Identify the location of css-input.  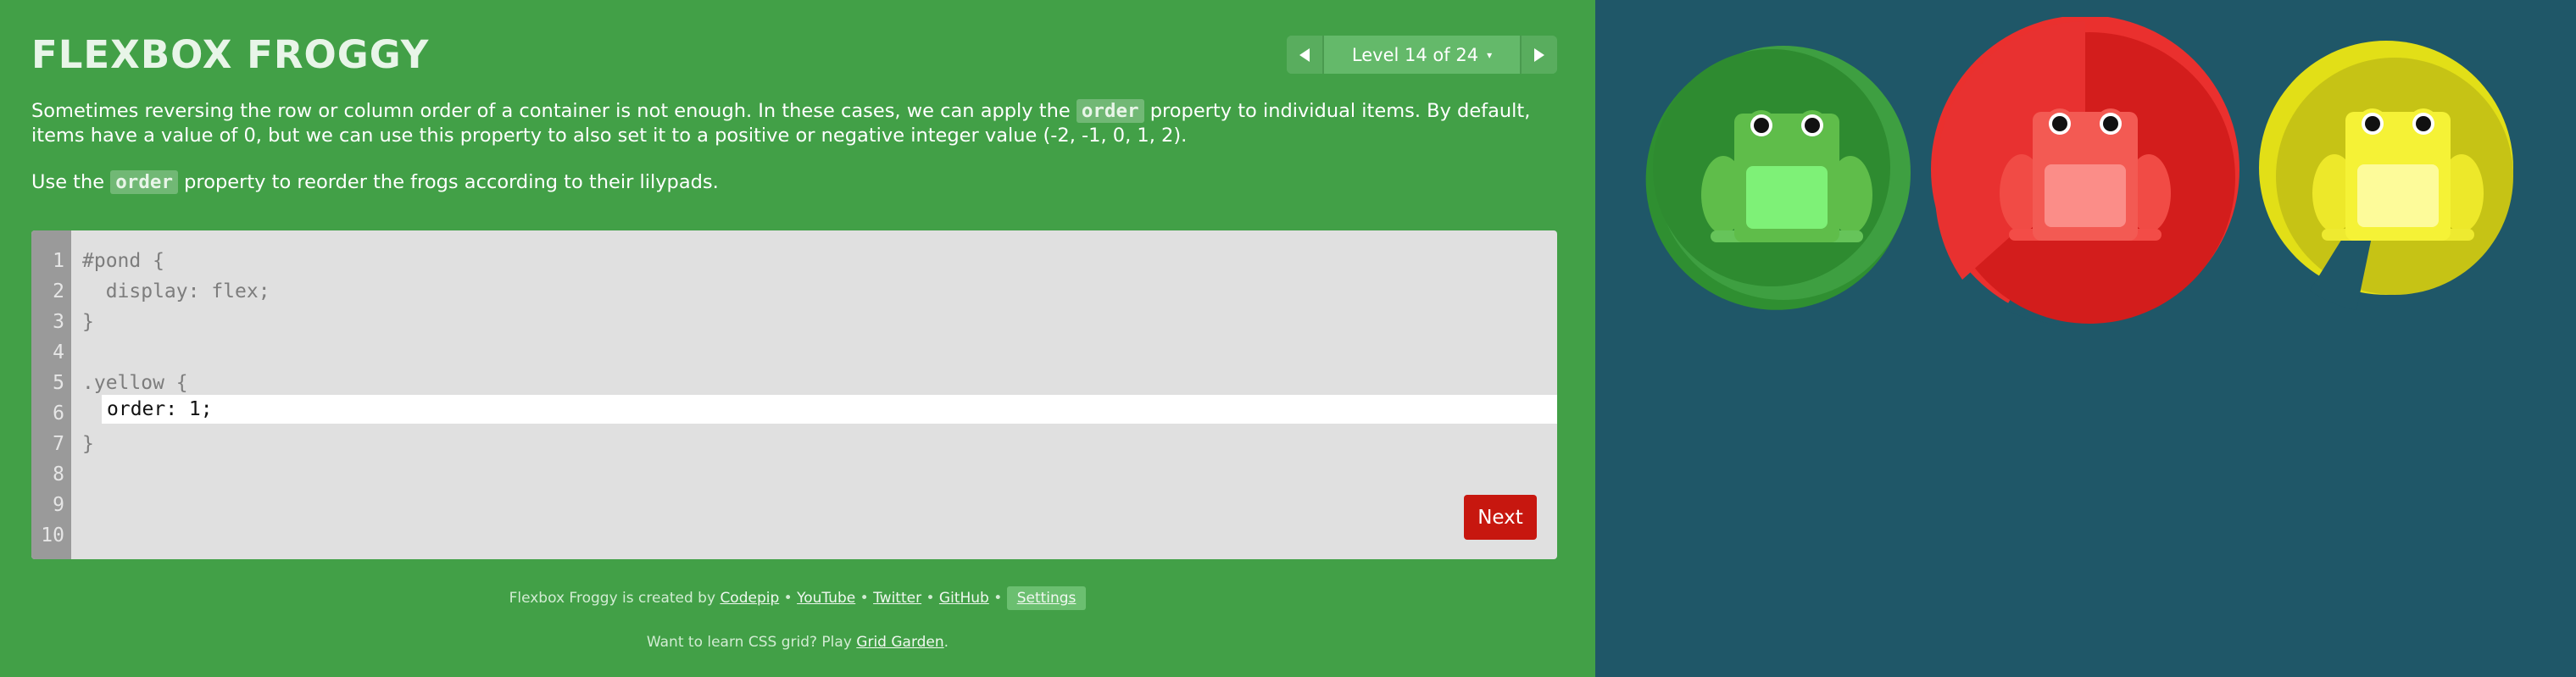
(829, 409).